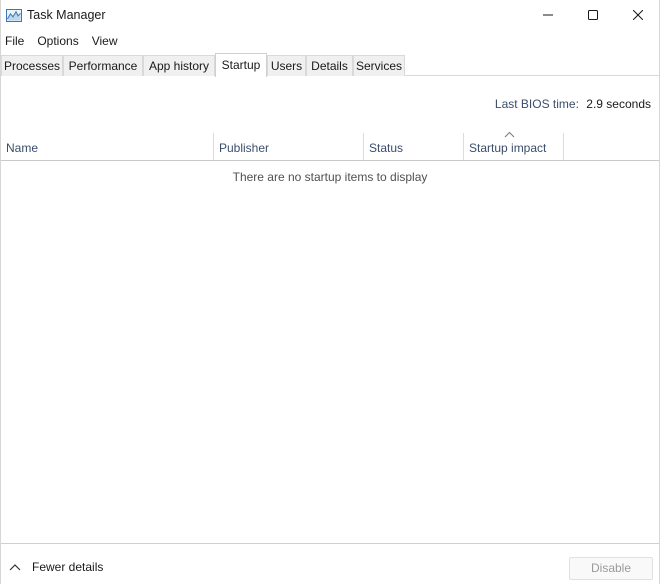 The height and width of the screenshot is (584, 660). What do you see at coordinates (330, 15) in the screenshot?
I see `title-bar: Task Manager` at bounding box center [330, 15].